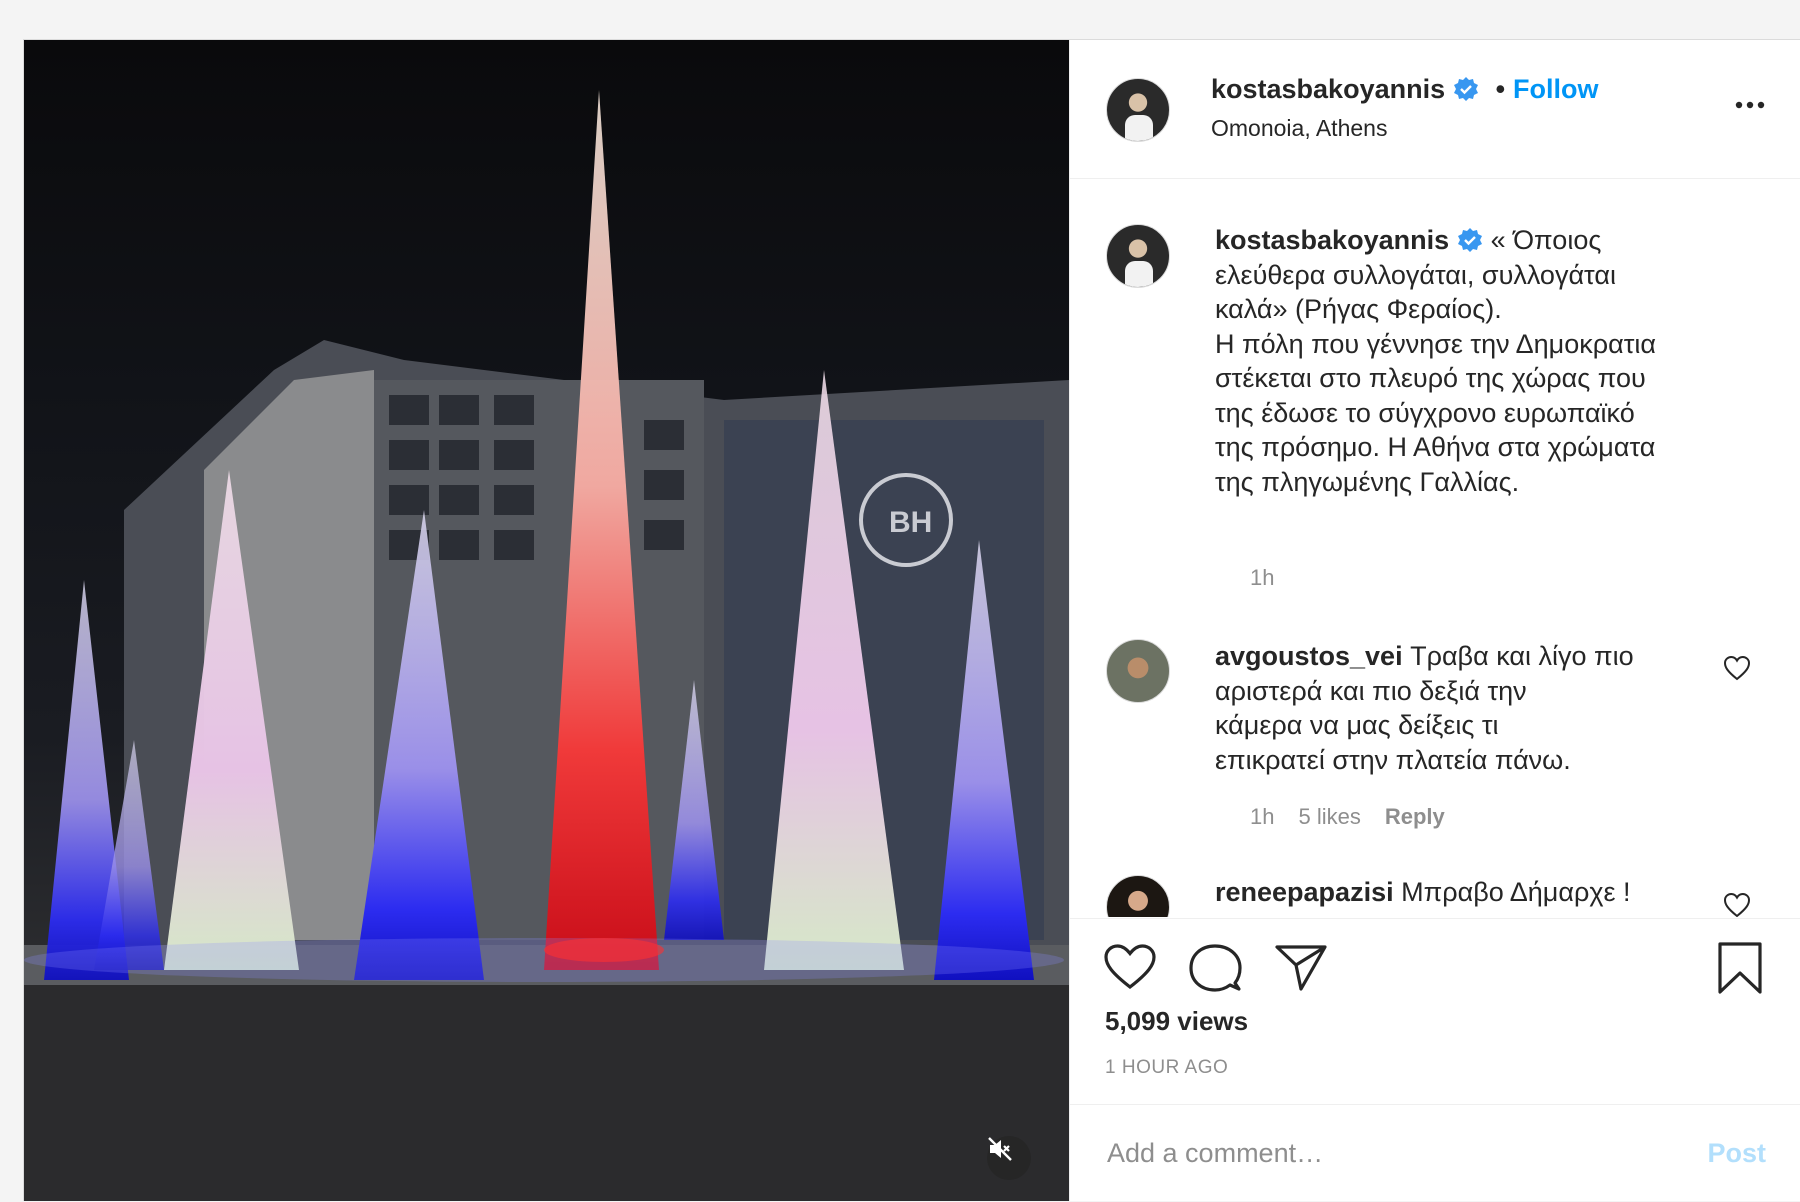 The width and height of the screenshot is (1800, 1202). I want to click on author-line: kostasbakoyannis • Follow, so click(1405, 89).